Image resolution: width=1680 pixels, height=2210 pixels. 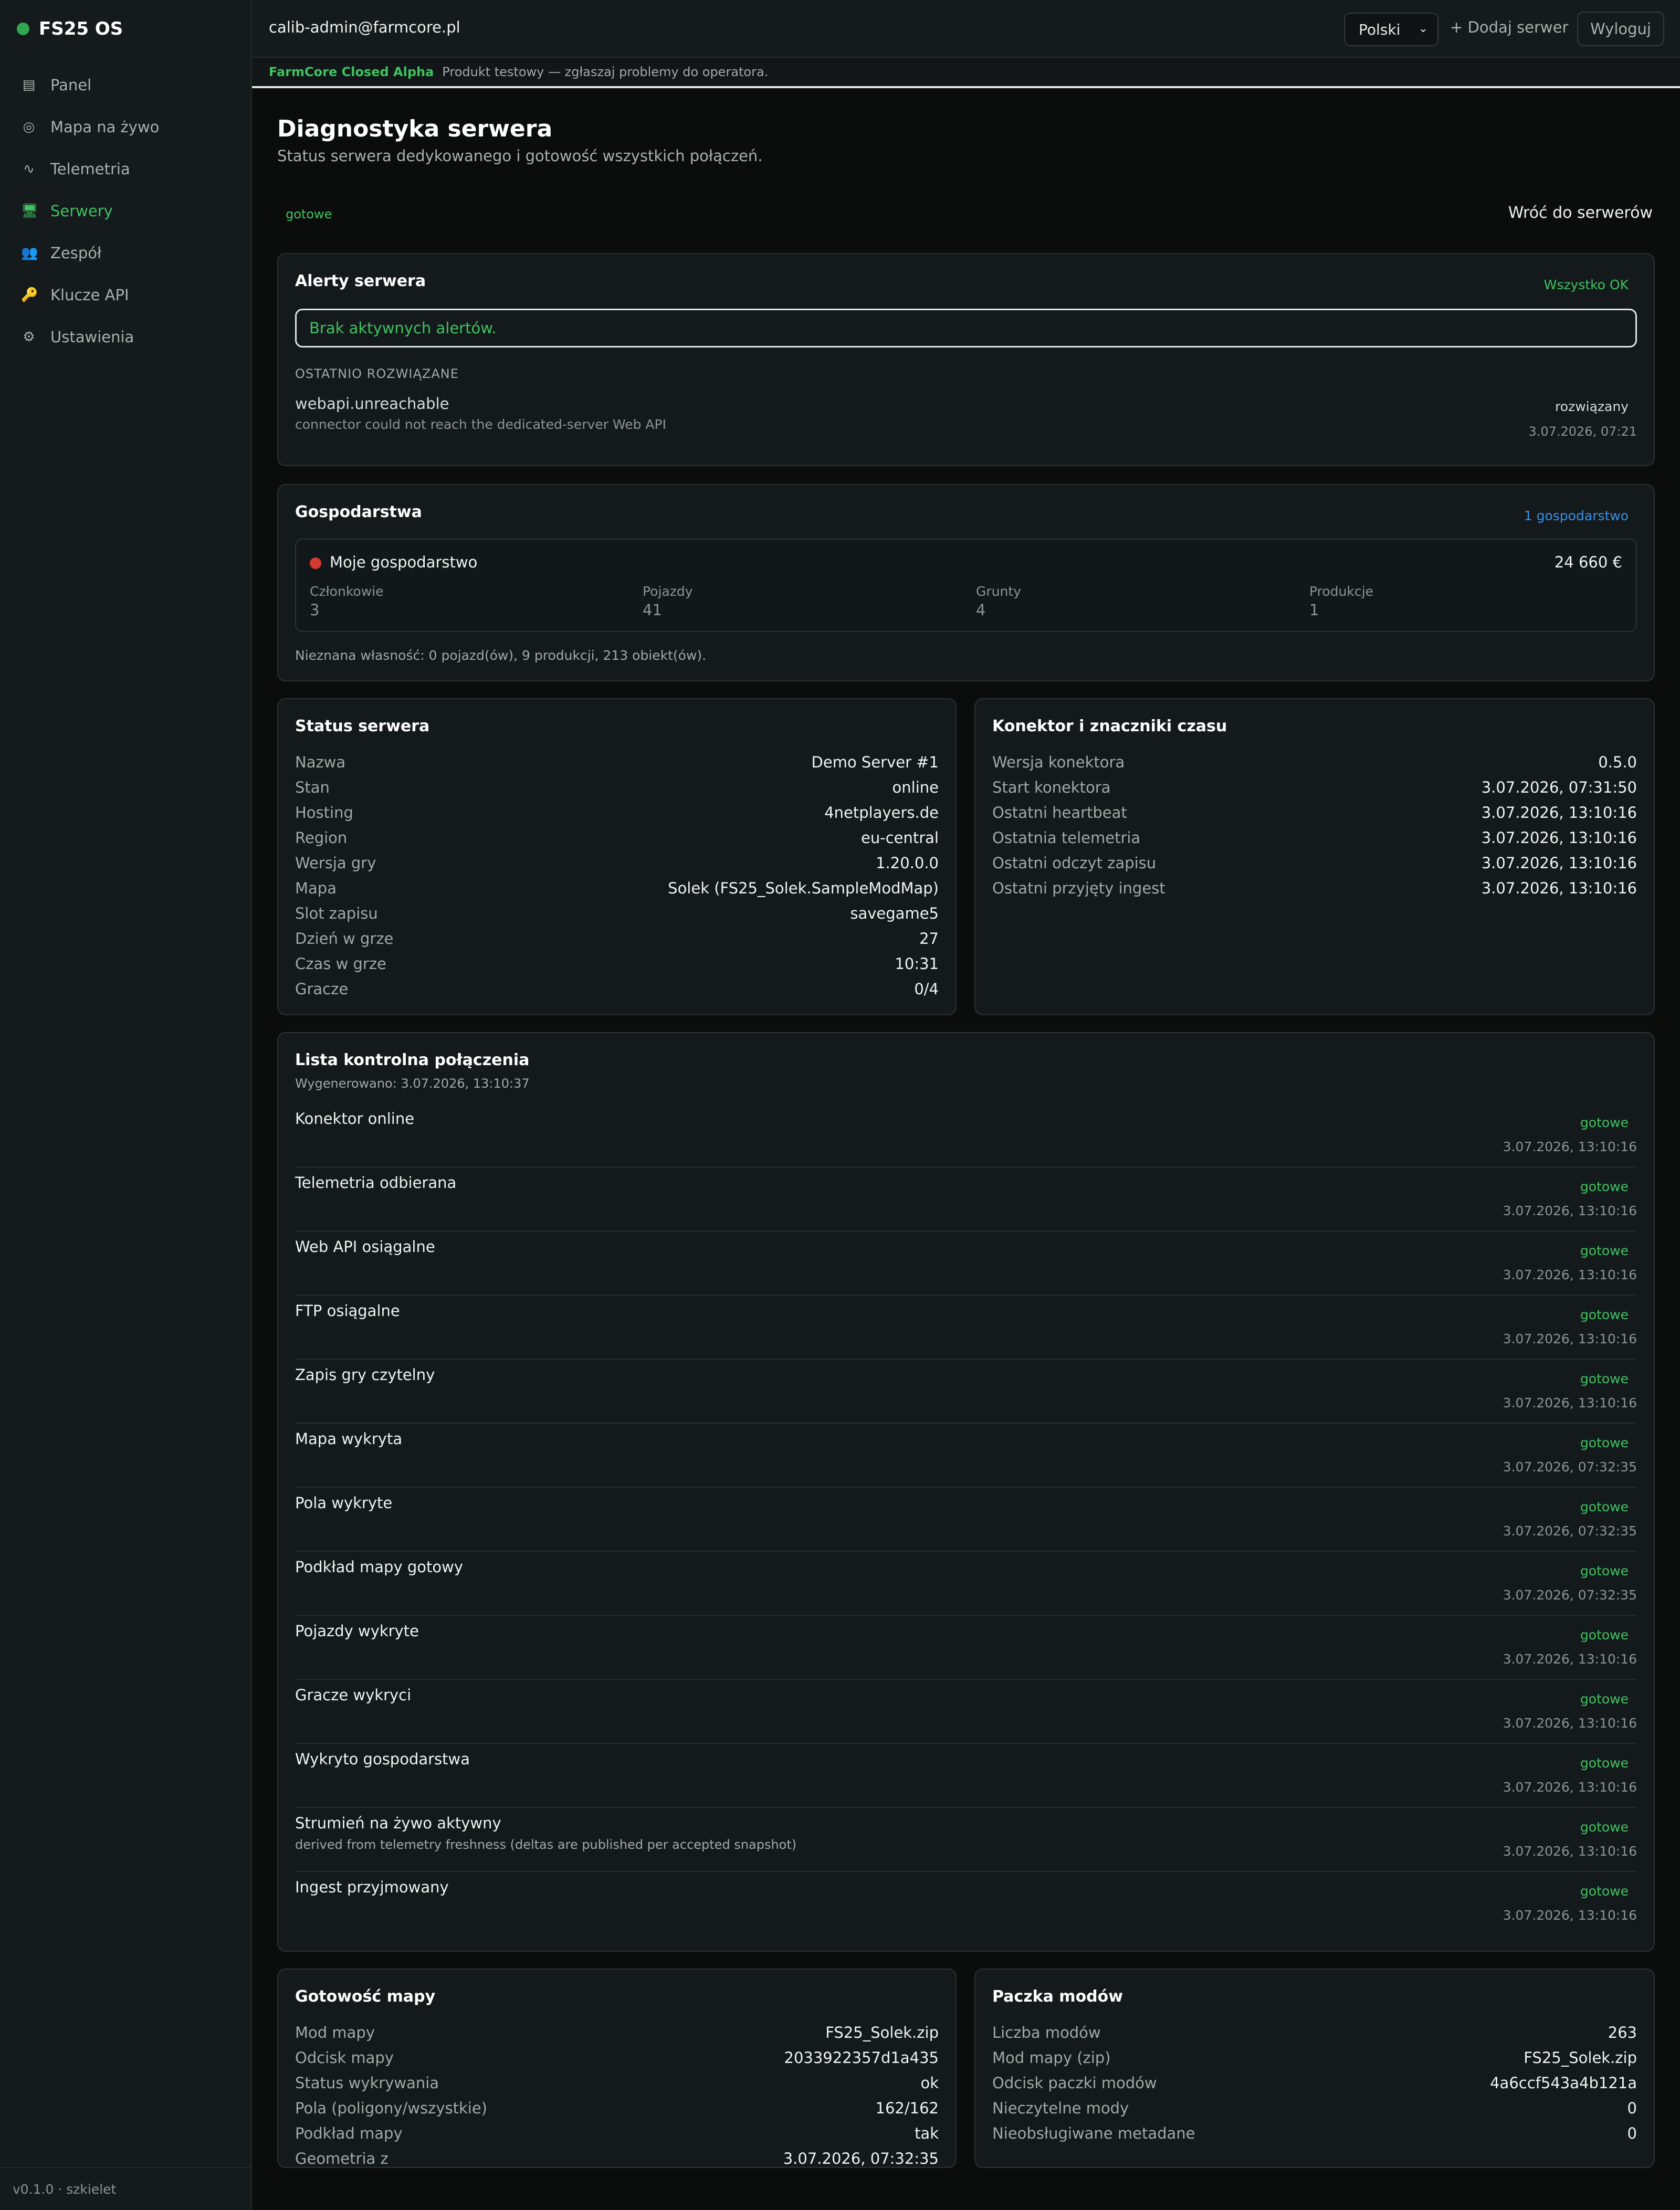 What do you see at coordinates (125, 127) in the screenshot?
I see `sidebar-item-mapa-na-zywo: ◎ Mapa na żywo` at bounding box center [125, 127].